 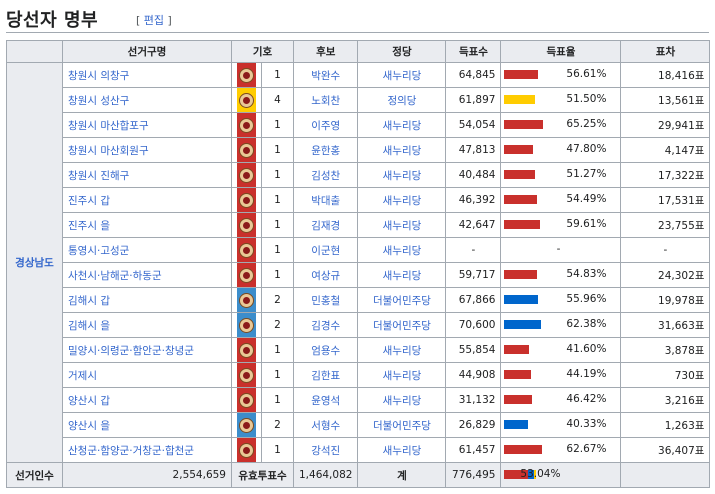 I want to click on vote-share-cell: 59.61%, so click(x=561, y=225).